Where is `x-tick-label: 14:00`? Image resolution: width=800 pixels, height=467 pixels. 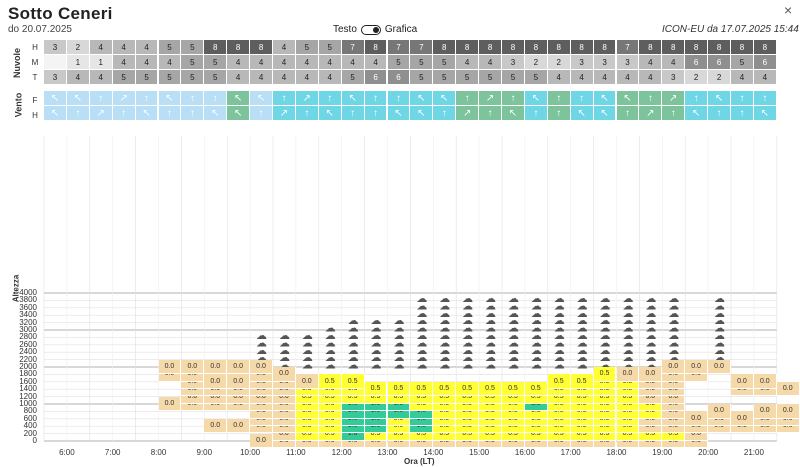 x-tick-label: 14:00 is located at coordinates (433, 452).